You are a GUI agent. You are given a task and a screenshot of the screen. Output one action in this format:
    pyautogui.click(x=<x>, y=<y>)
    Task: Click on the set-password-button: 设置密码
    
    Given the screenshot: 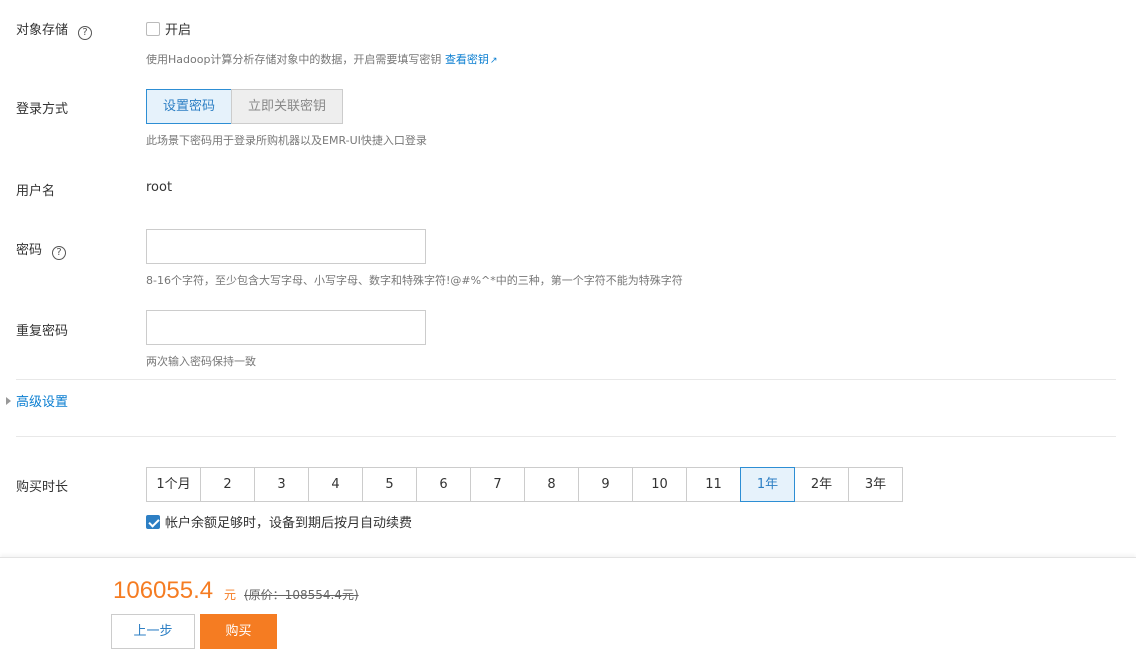 What is the action you would take?
    pyautogui.click(x=189, y=106)
    